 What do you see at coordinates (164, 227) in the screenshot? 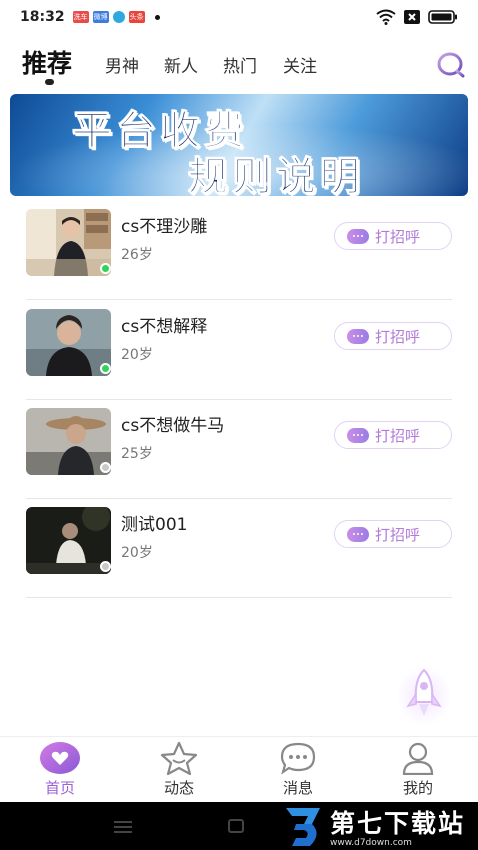
I see `user-name: cs不理沙雕` at bounding box center [164, 227].